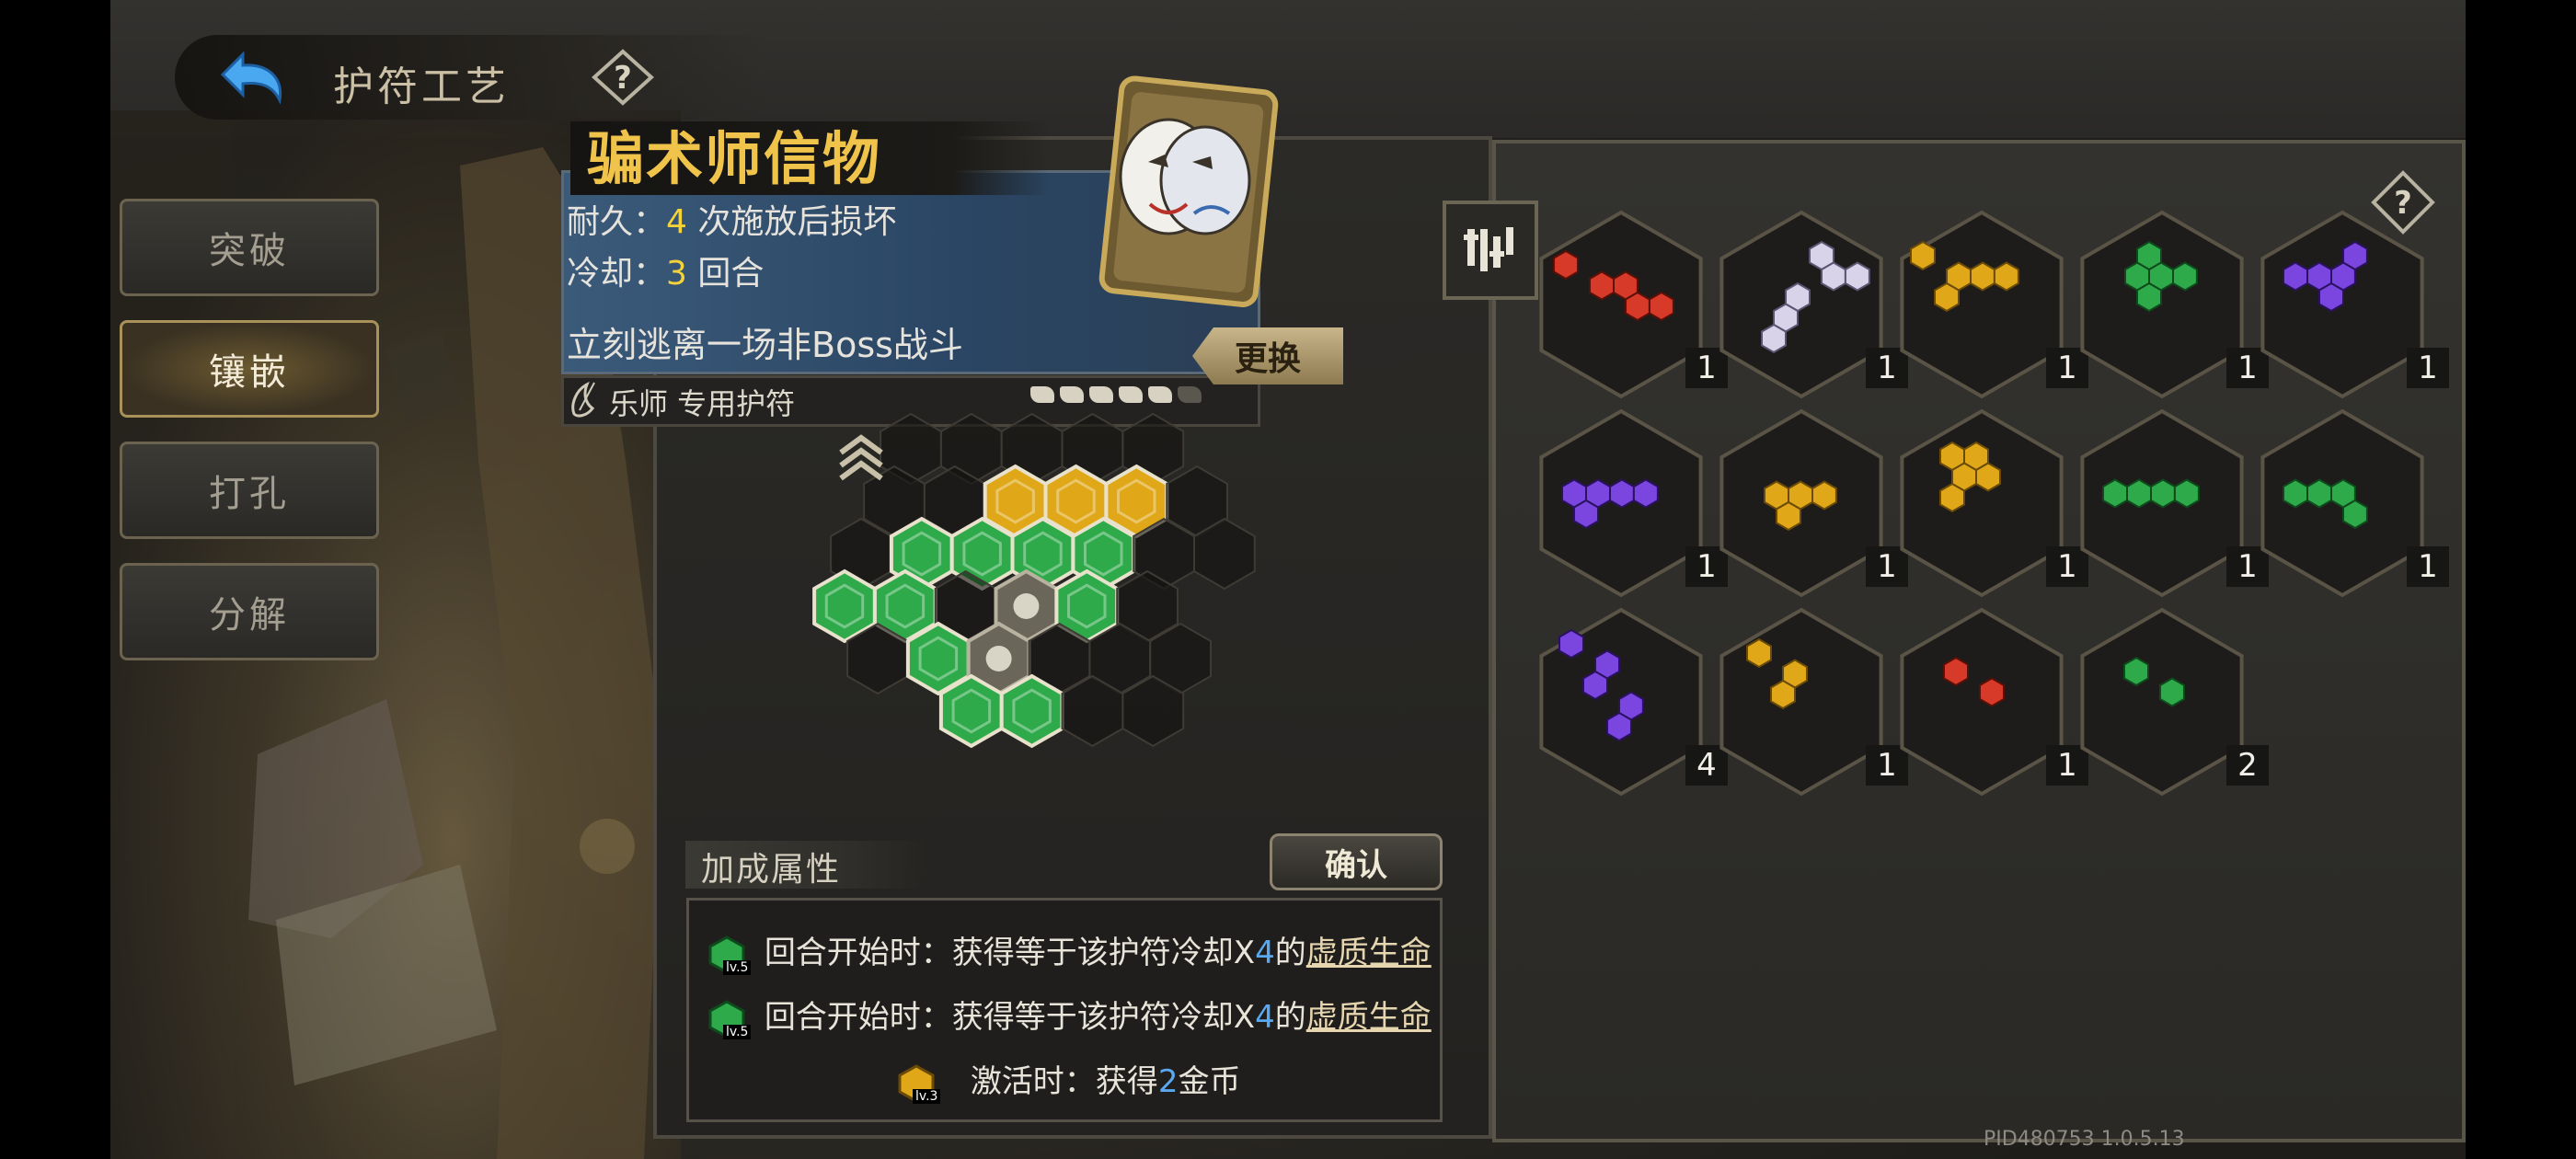 The width and height of the screenshot is (2576, 1159). I want to click on menu-breakthrough-button: 突破, so click(249, 247).